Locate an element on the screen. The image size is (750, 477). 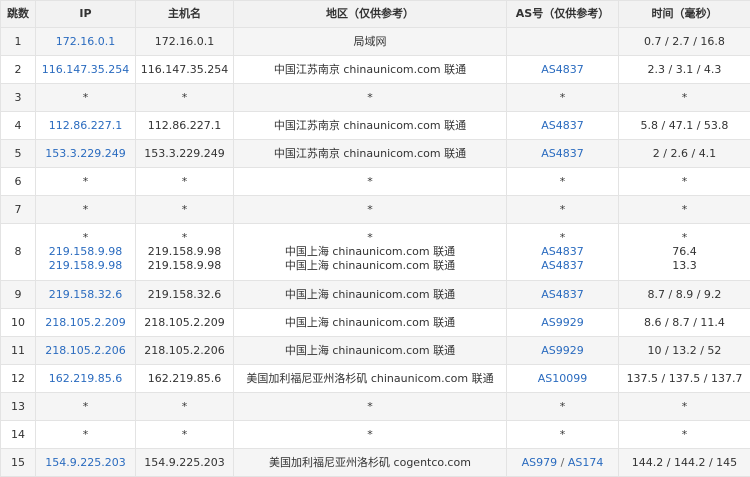
hostname-cell: * 219.158.9.98 219.158.9.98 is located at coordinates (184, 252).